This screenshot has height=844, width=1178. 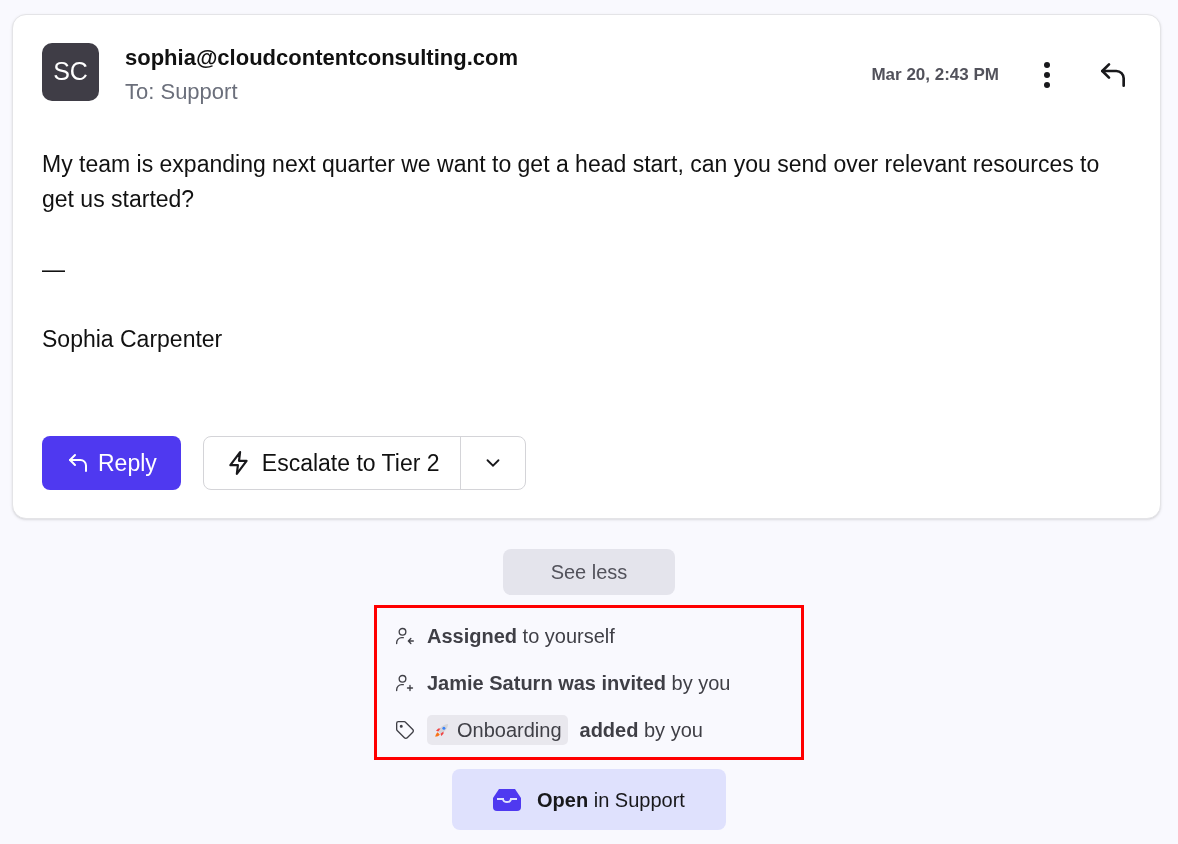 What do you see at coordinates (509, 730) in the screenshot?
I see `tag-label: Onboarding` at bounding box center [509, 730].